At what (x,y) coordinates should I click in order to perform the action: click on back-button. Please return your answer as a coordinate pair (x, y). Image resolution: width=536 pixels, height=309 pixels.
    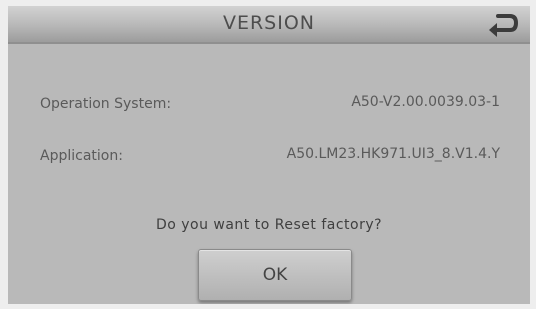
    Looking at the image, I should click on (503, 24).